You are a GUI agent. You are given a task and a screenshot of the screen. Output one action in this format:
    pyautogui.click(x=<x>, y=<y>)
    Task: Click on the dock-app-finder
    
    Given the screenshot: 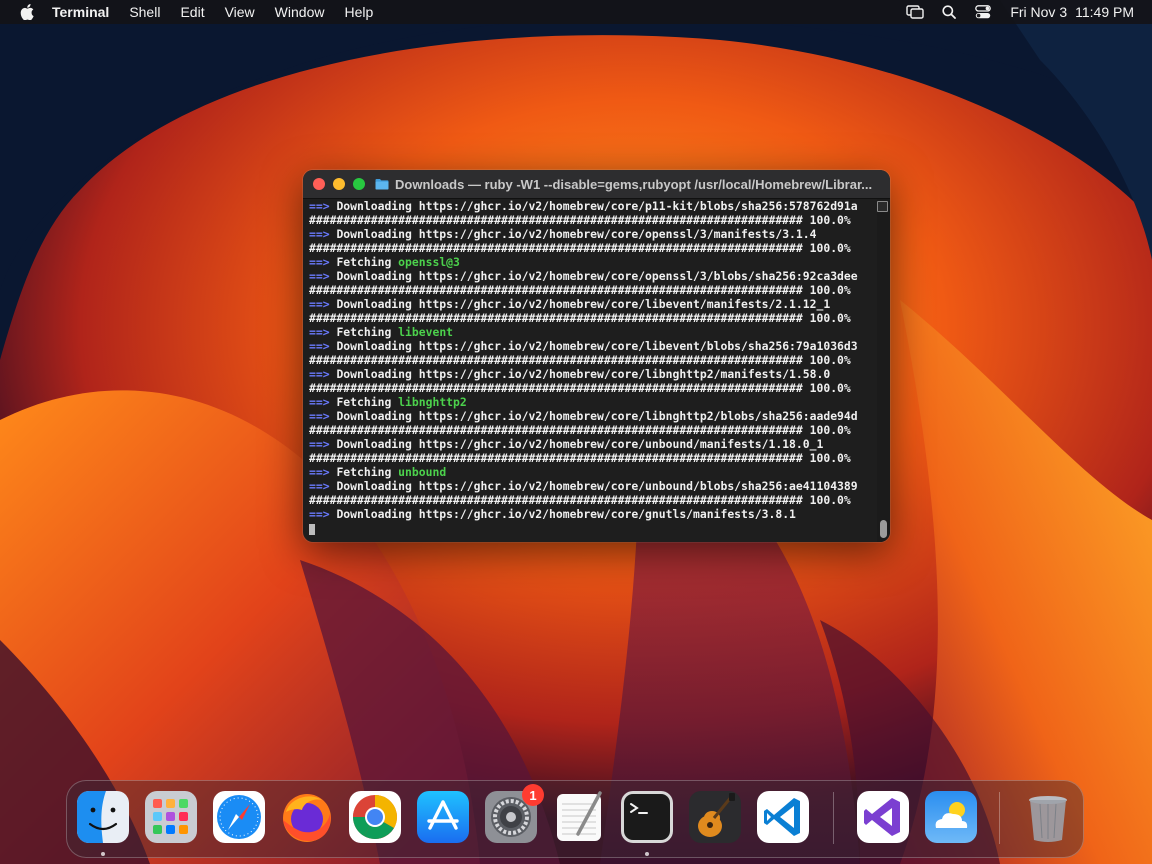 What is the action you would take?
    pyautogui.click(x=103, y=817)
    